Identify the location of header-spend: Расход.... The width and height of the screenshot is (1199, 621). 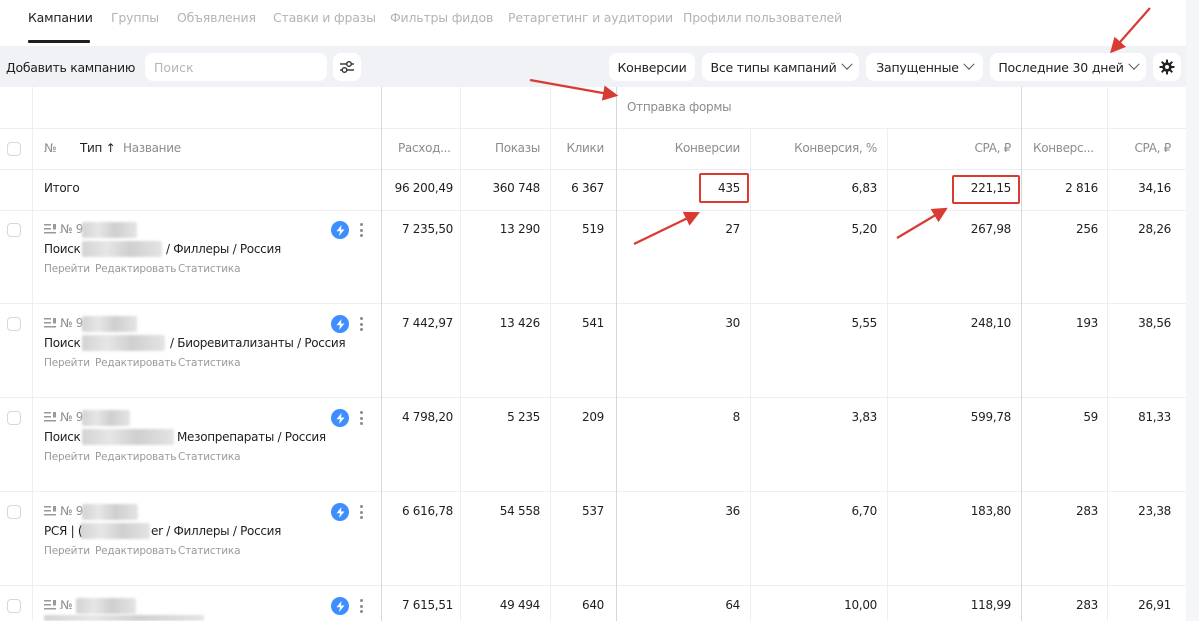
(424, 148).